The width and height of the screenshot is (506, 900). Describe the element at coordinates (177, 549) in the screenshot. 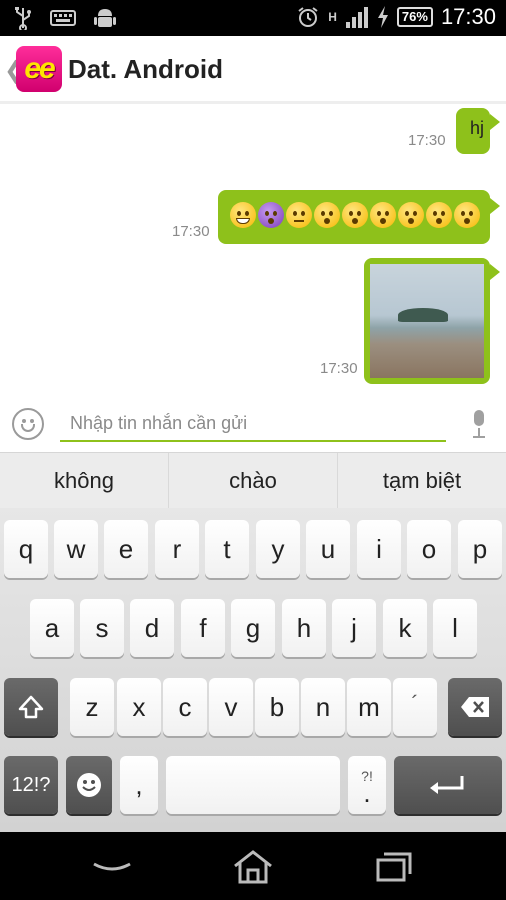

I see `key-r: r` at that location.